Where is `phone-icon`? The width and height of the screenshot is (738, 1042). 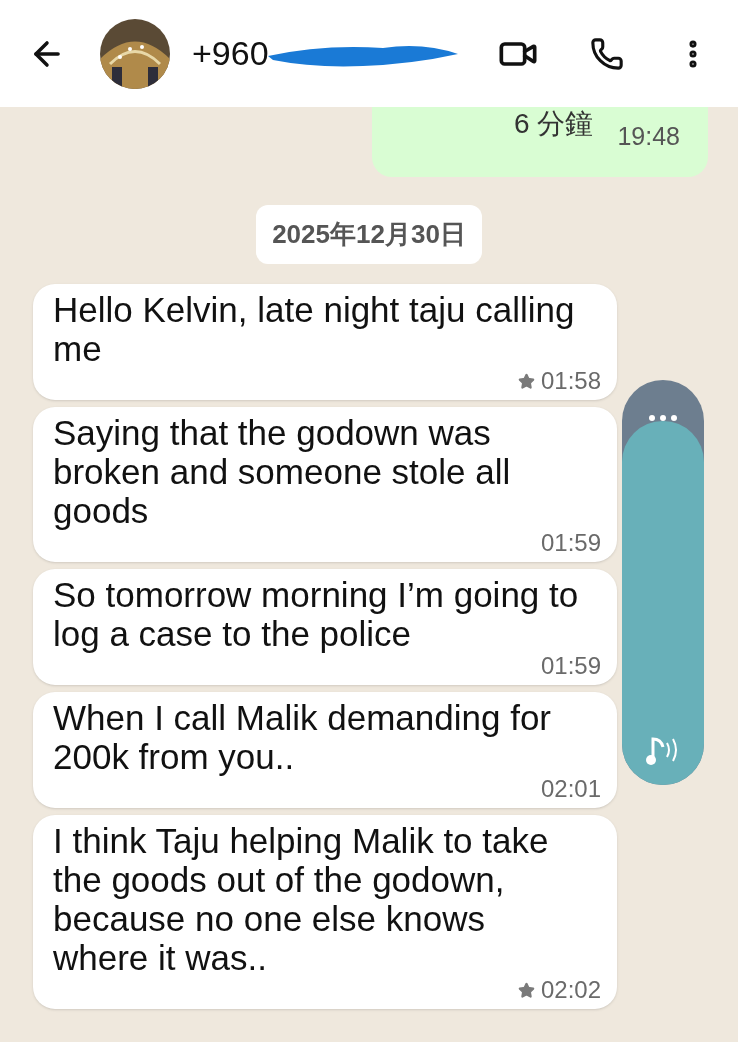
phone-icon is located at coordinates (607, 53).